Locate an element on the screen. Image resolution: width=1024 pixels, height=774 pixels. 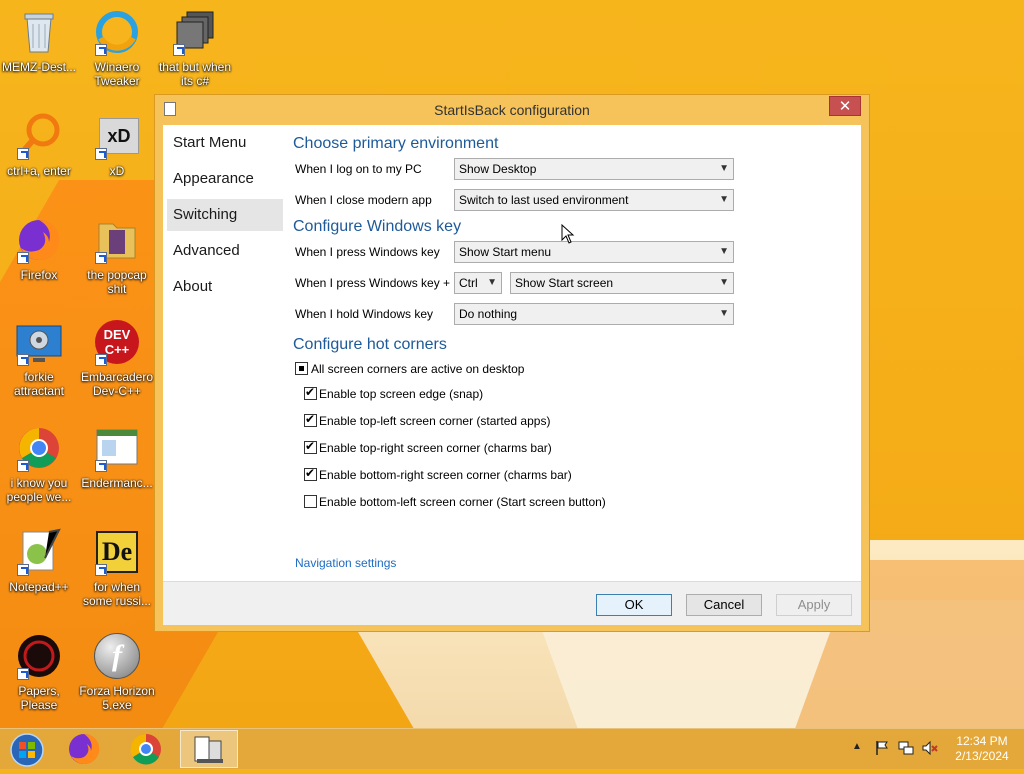
desktop-icon-papers-please: Papers, Please is located at coordinates (39, 672).